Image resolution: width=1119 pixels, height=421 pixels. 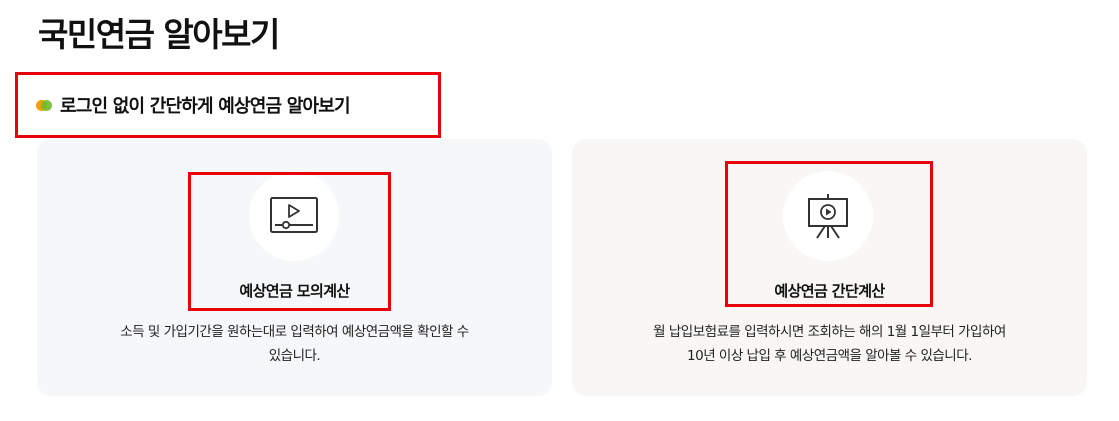 I want to click on description-line: 10년 이상 납입 후 예상연금액을 알아볼 수 있습니다., so click(x=829, y=356).